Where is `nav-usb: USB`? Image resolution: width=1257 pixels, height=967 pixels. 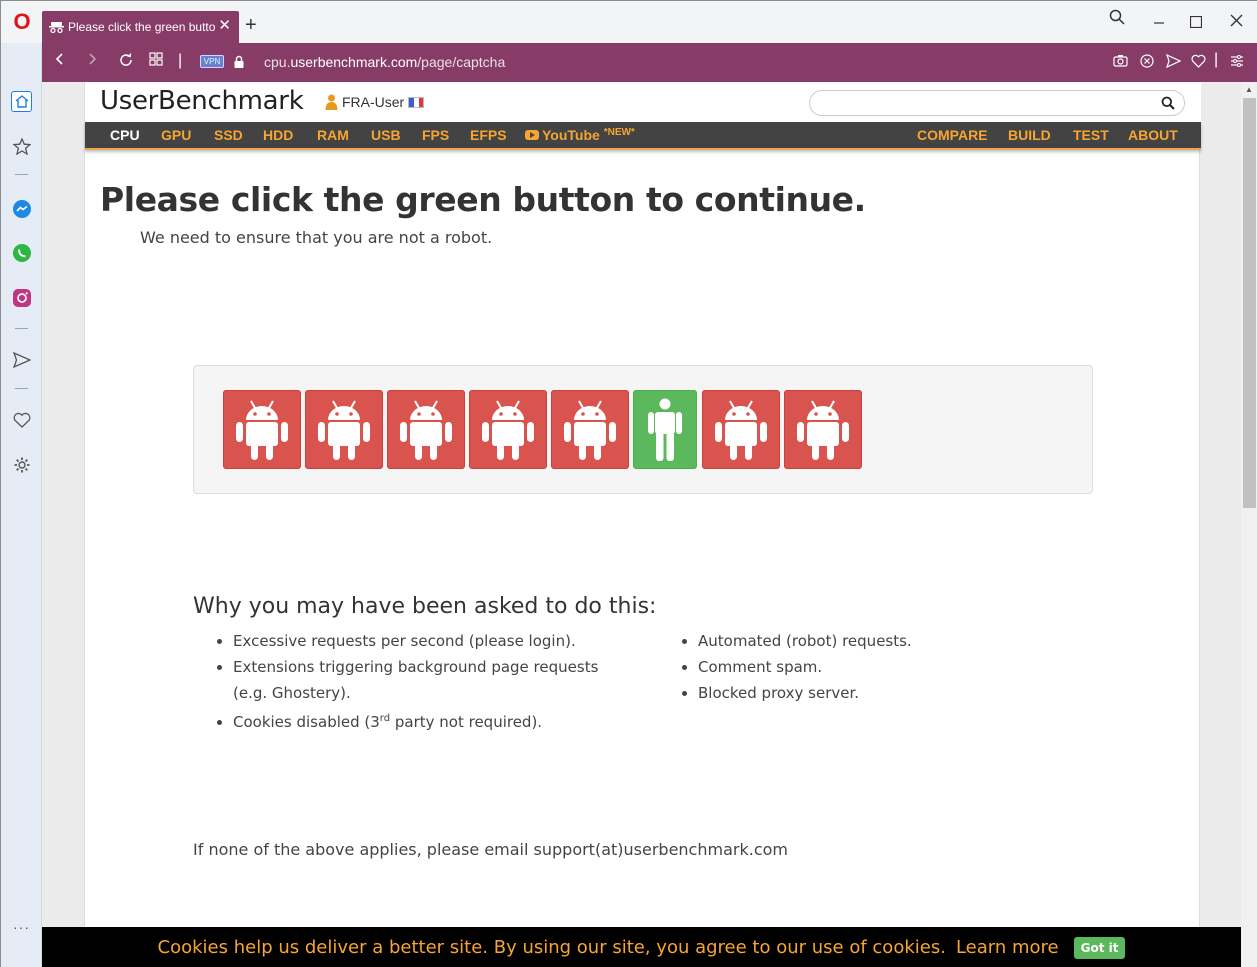
nav-usb: USB is located at coordinates (386, 135).